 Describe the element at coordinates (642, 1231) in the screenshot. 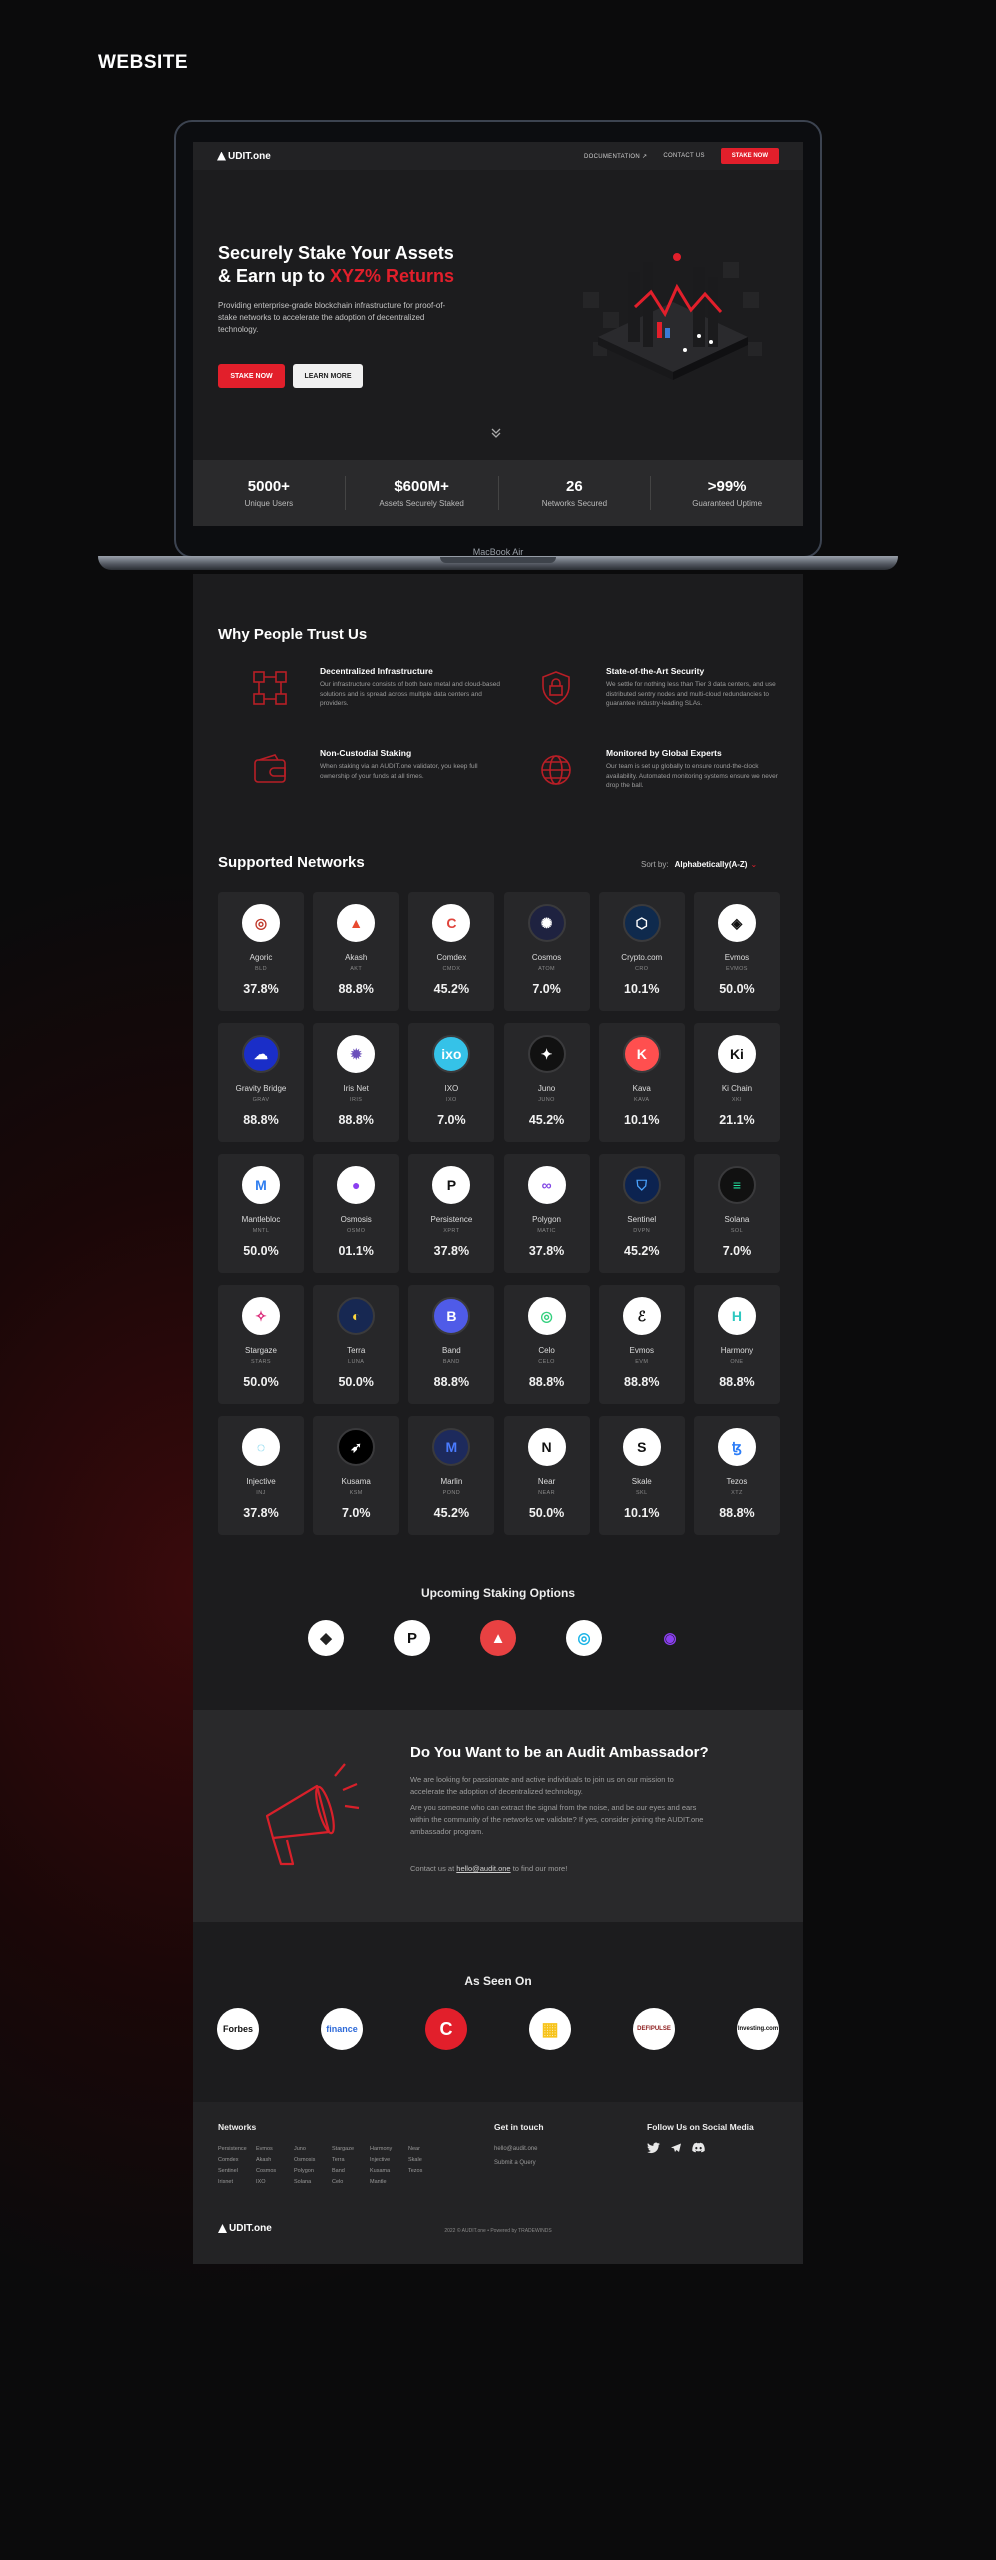

I see `network-symbol: DVPN` at that location.